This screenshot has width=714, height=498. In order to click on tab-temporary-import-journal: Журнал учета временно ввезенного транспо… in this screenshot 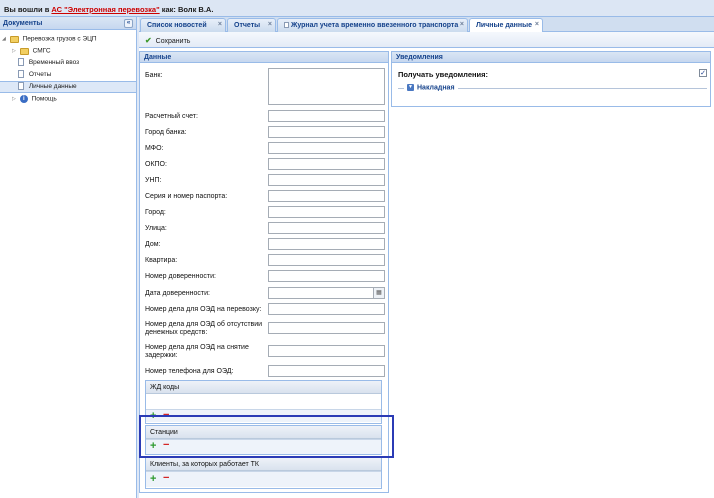, I will do `click(372, 25)`.